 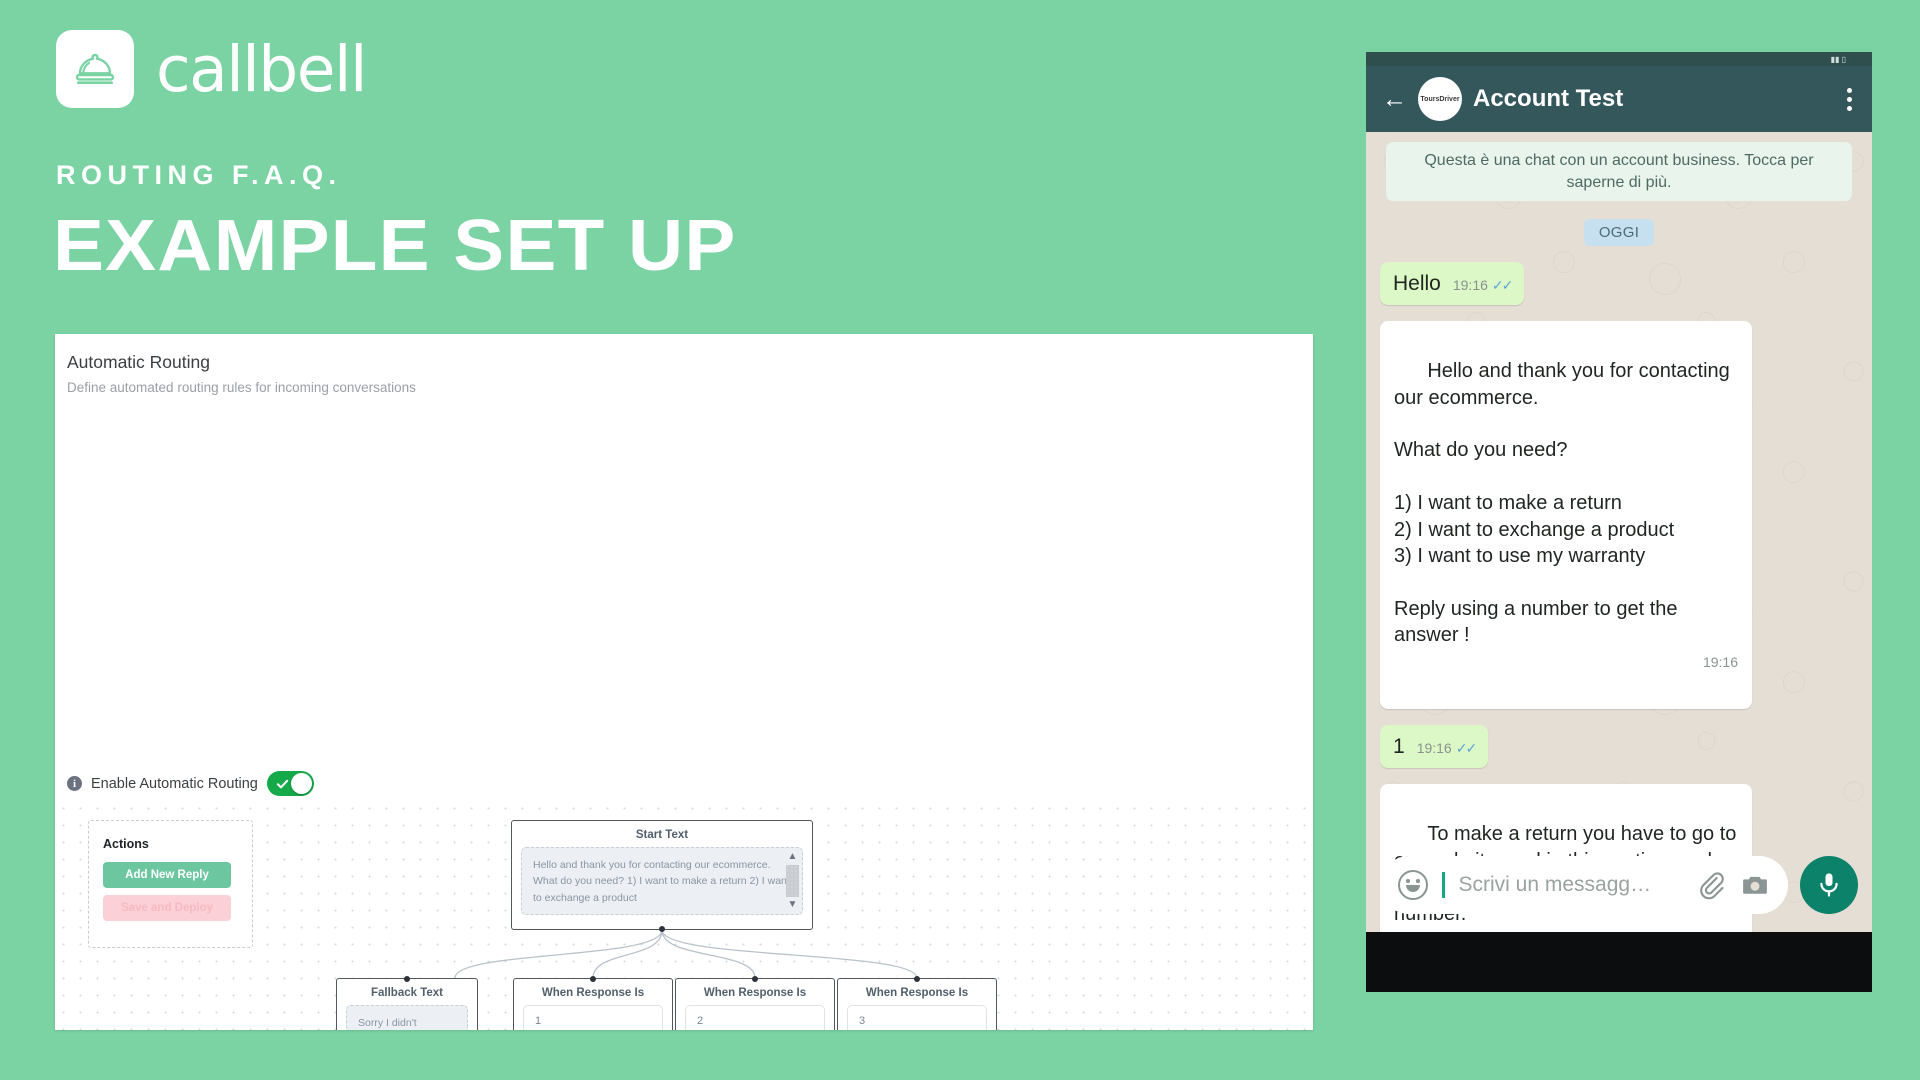 I want to click on brand-wordmark: callbell, so click(x=262, y=69).